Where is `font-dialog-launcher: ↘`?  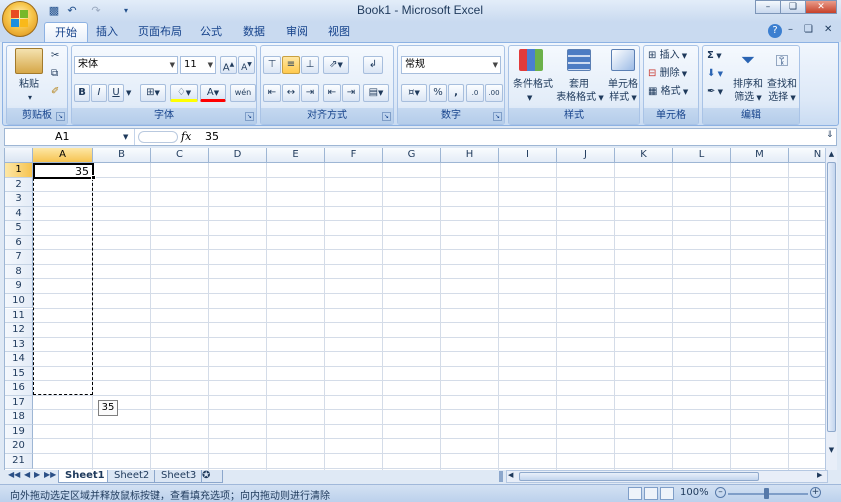 font-dialog-launcher: ↘ is located at coordinates (249, 116).